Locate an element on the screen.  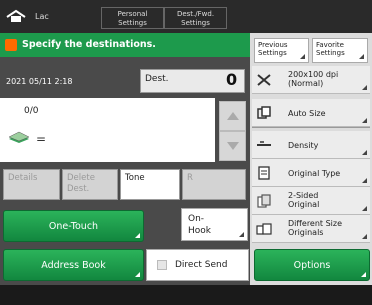
previous-settings-button: Previous Settings is located at coordinates (281, 50).